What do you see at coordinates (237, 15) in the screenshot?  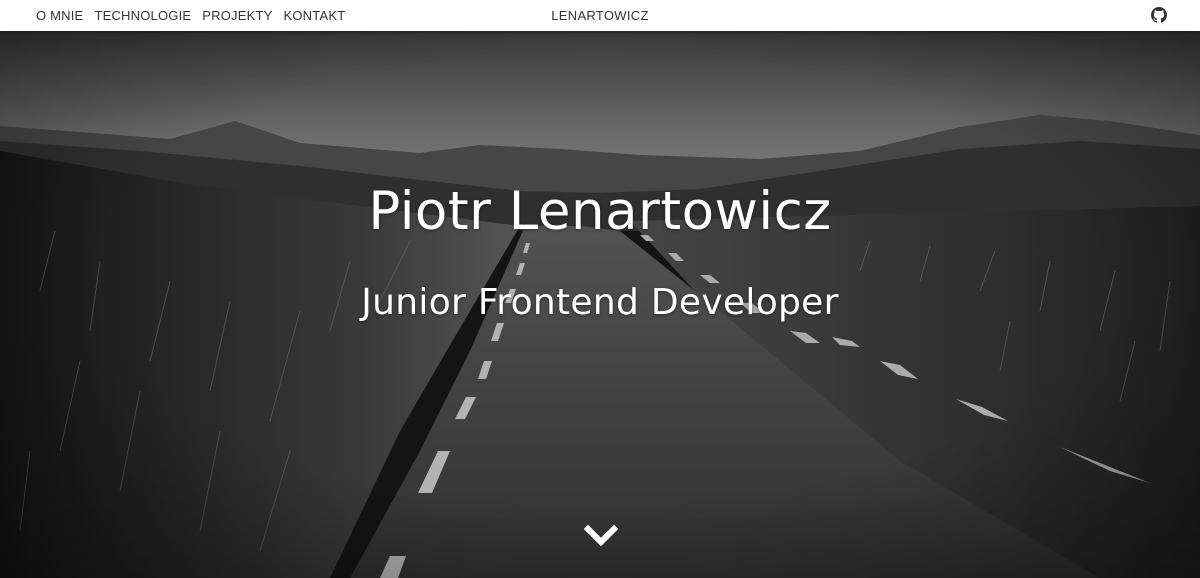 I see `nav-link-projekty: PROJEKTY` at bounding box center [237, 15].